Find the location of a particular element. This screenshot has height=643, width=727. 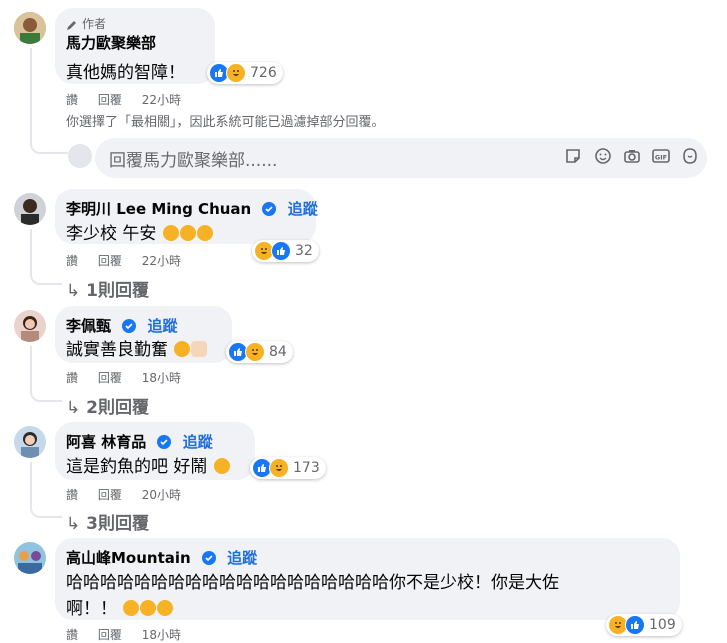

view-replies-link: ↳ 1則回覆 is located at coordinates (107, 288).